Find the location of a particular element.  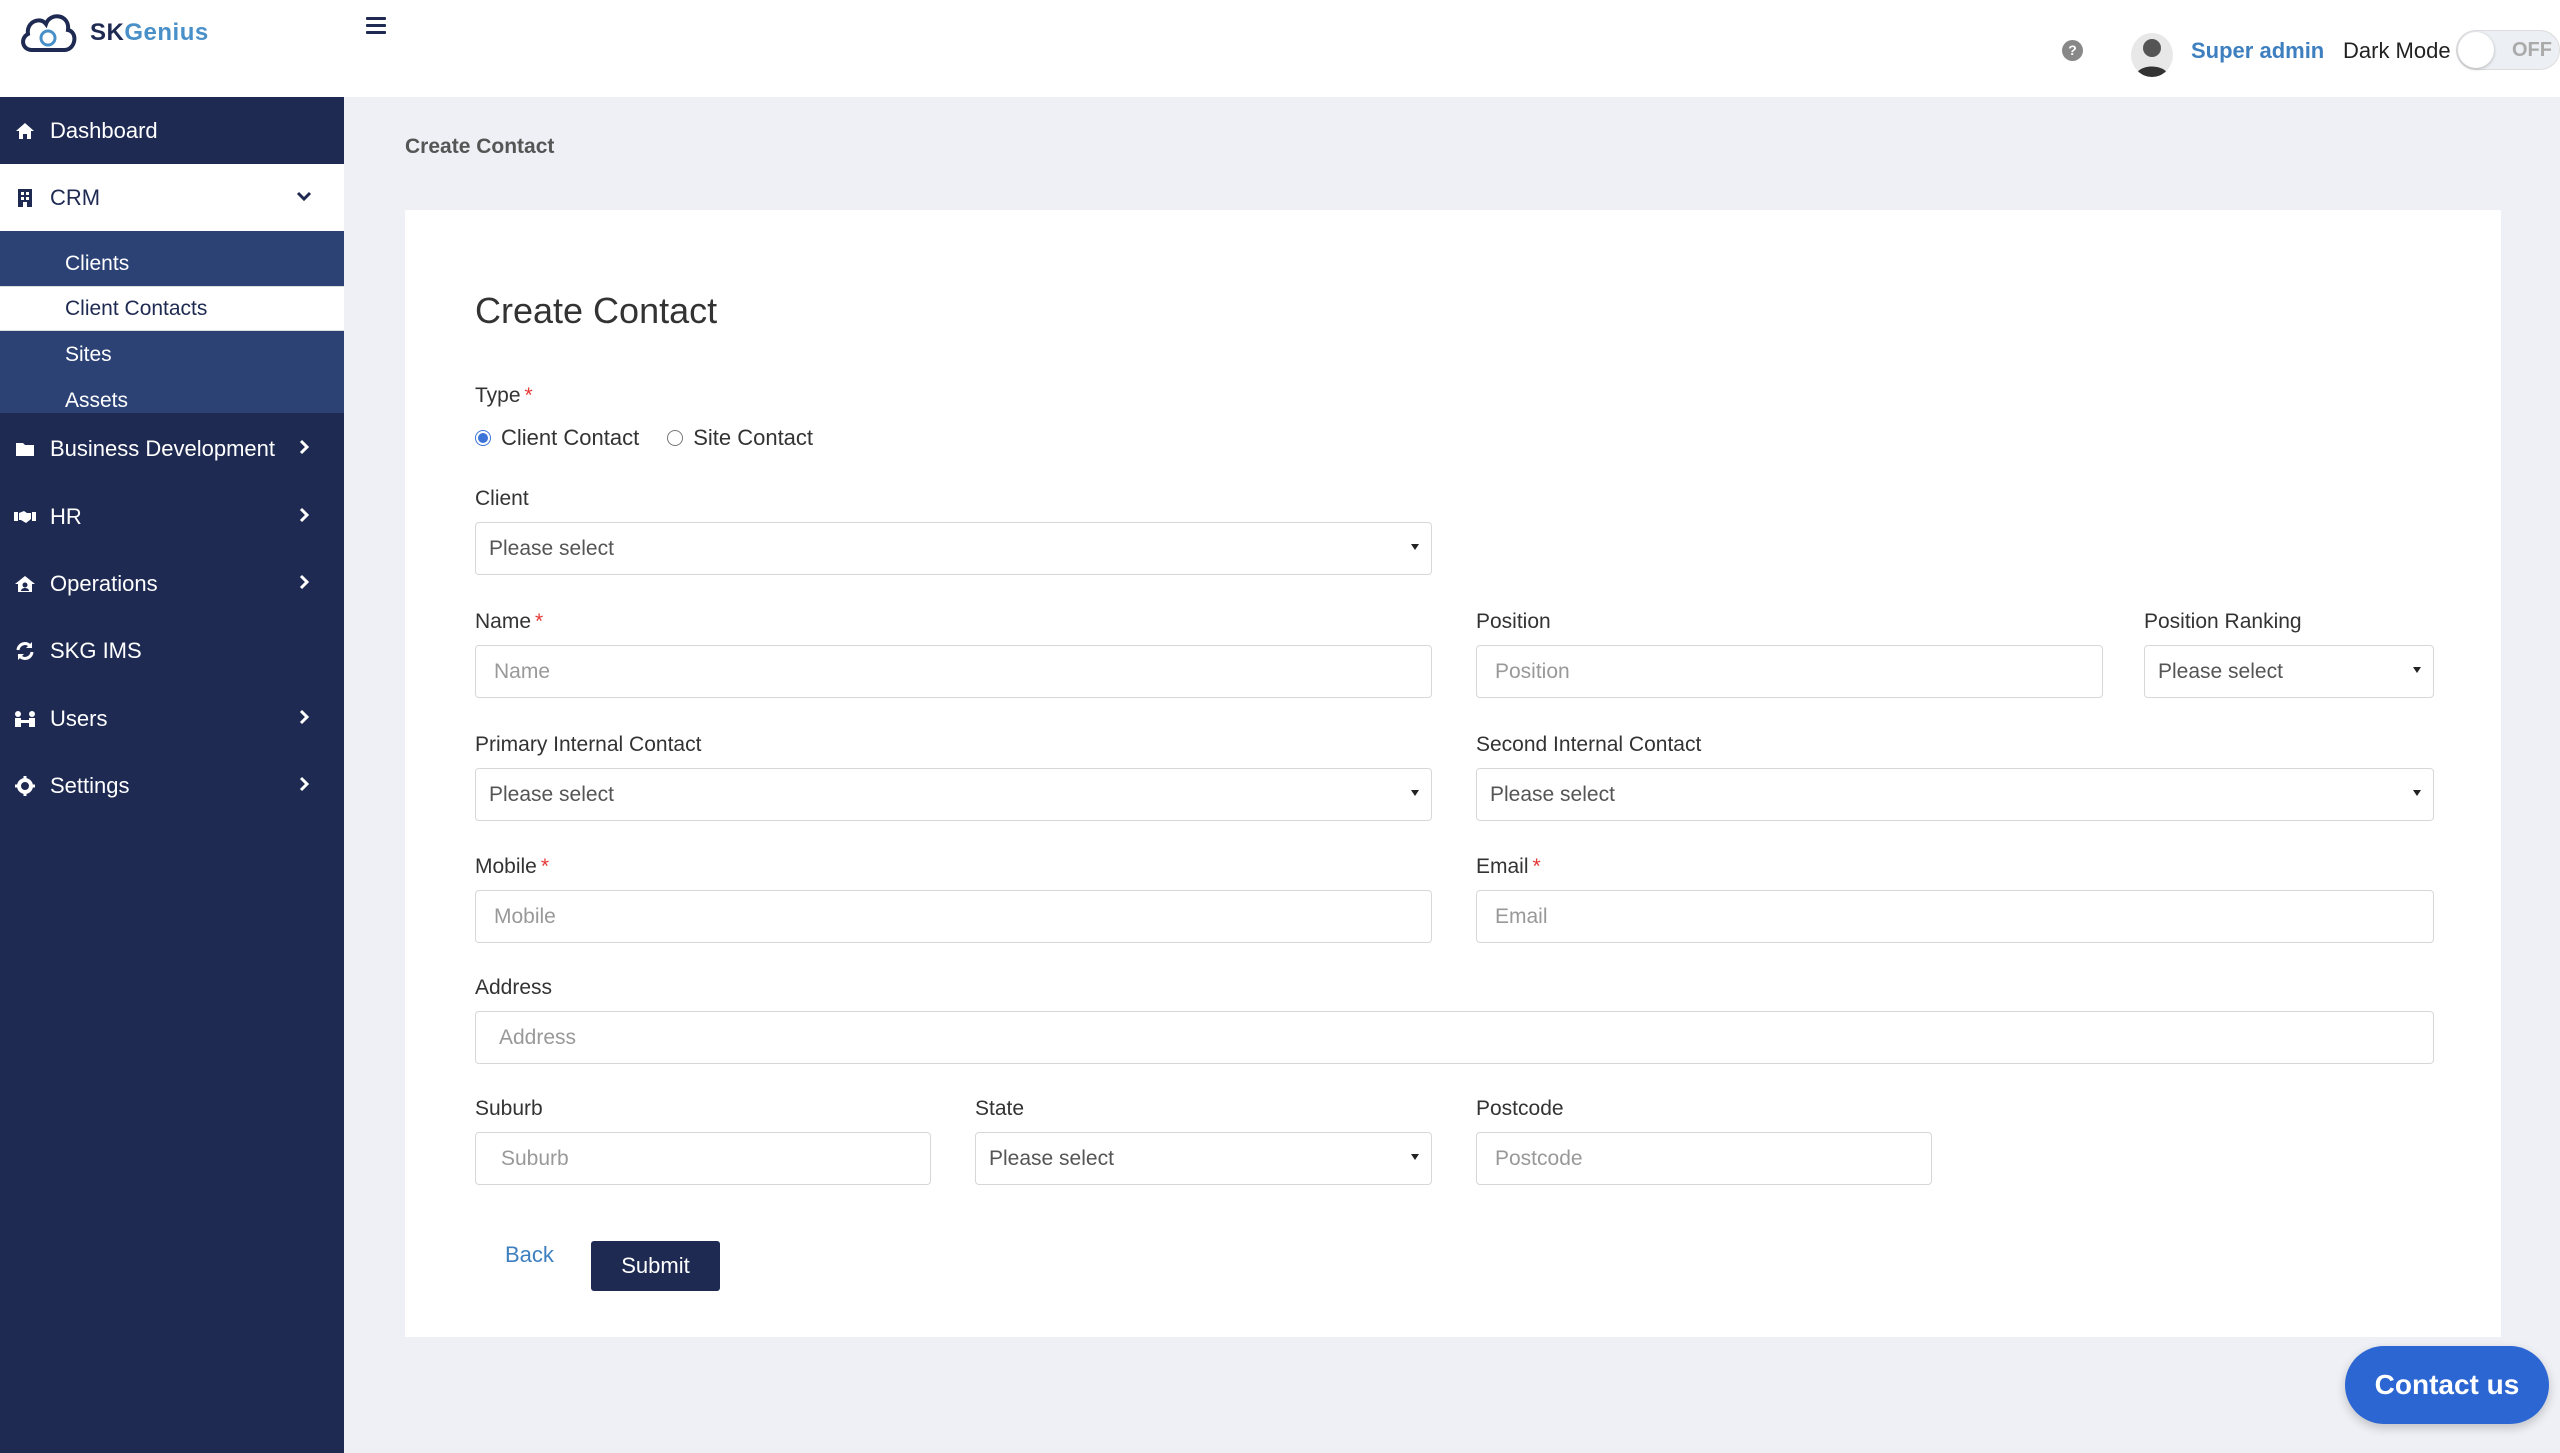

primary-internal-contact-label: Primary Internal Contact is located at coordinates (588, 744).